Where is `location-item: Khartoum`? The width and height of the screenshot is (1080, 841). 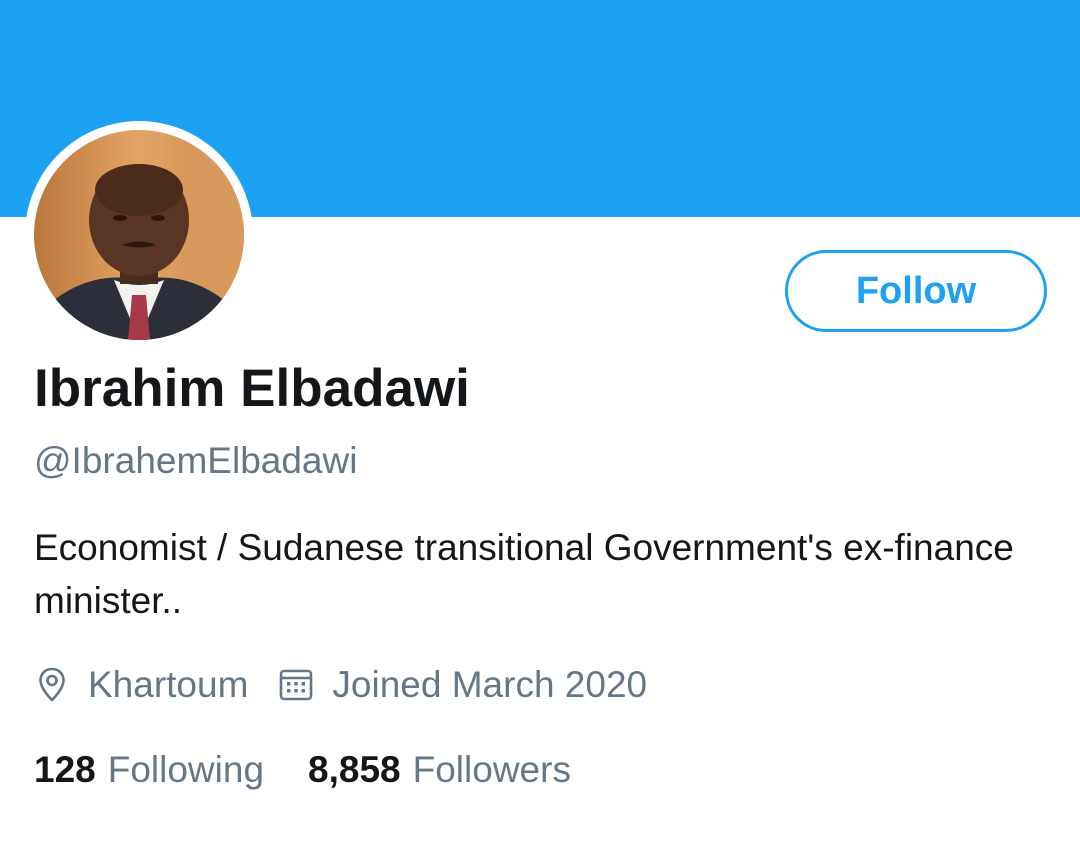 location-item: Khartoum is located at coordinates (141, 685).